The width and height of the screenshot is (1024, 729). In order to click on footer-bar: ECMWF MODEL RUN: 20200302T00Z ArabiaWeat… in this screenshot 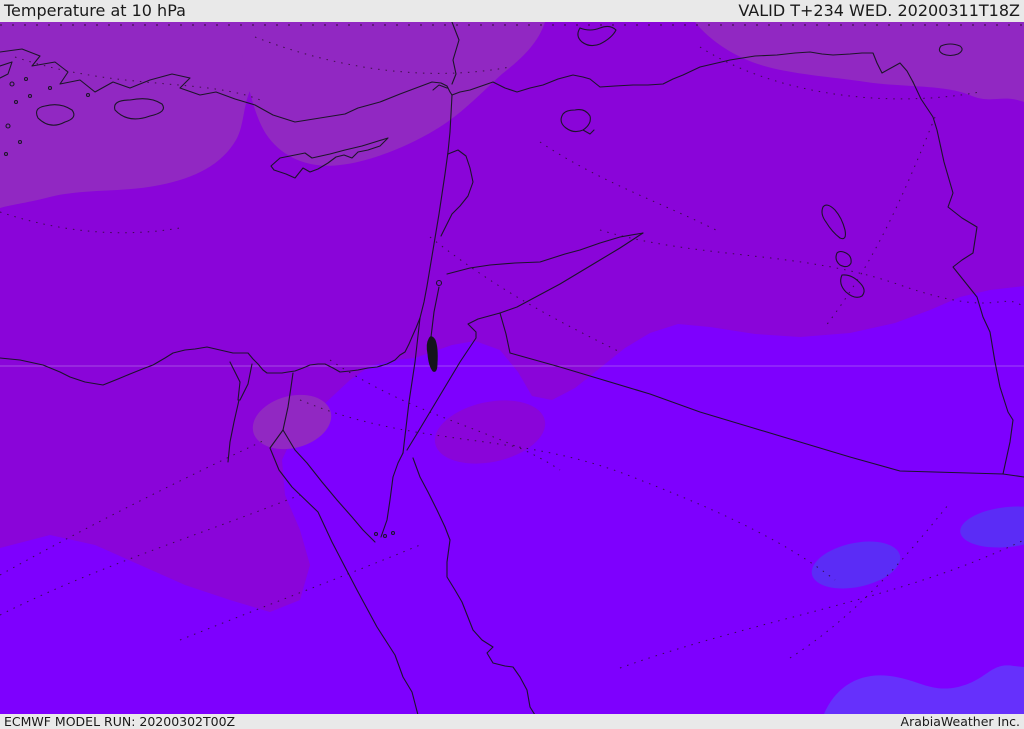, I will do `click(512, 721)`.